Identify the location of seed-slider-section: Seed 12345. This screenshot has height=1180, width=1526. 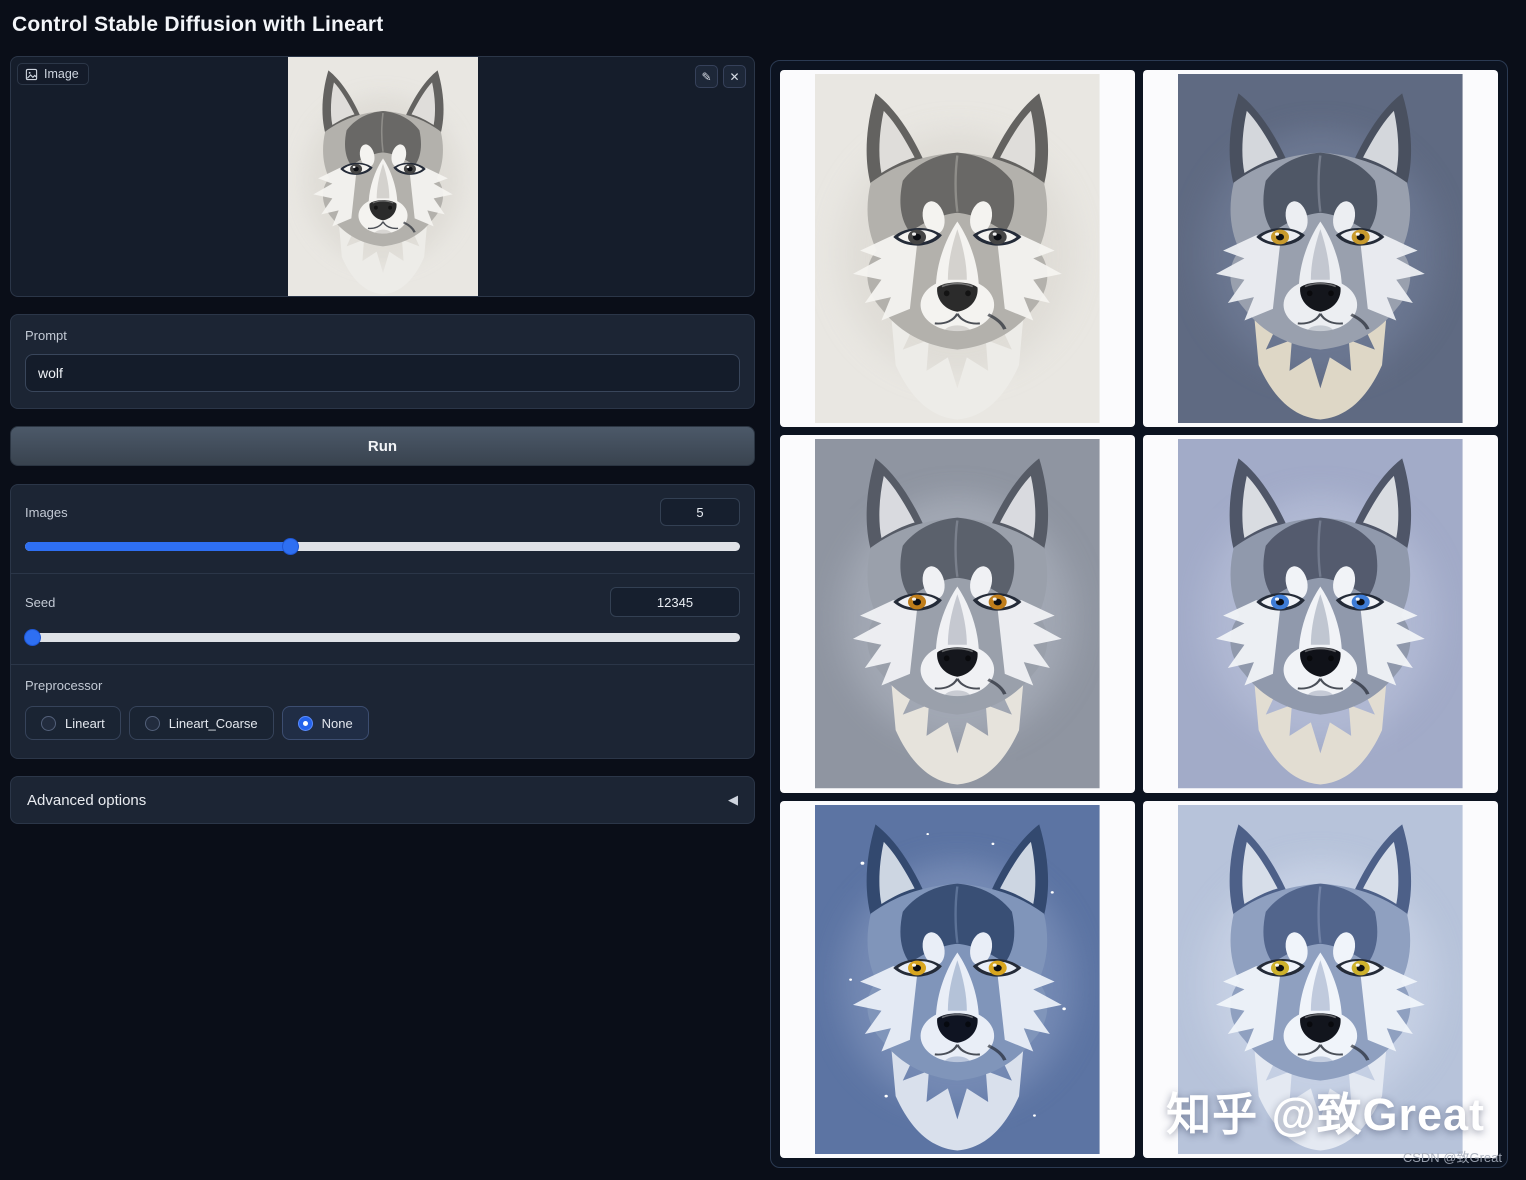
(382, 618).